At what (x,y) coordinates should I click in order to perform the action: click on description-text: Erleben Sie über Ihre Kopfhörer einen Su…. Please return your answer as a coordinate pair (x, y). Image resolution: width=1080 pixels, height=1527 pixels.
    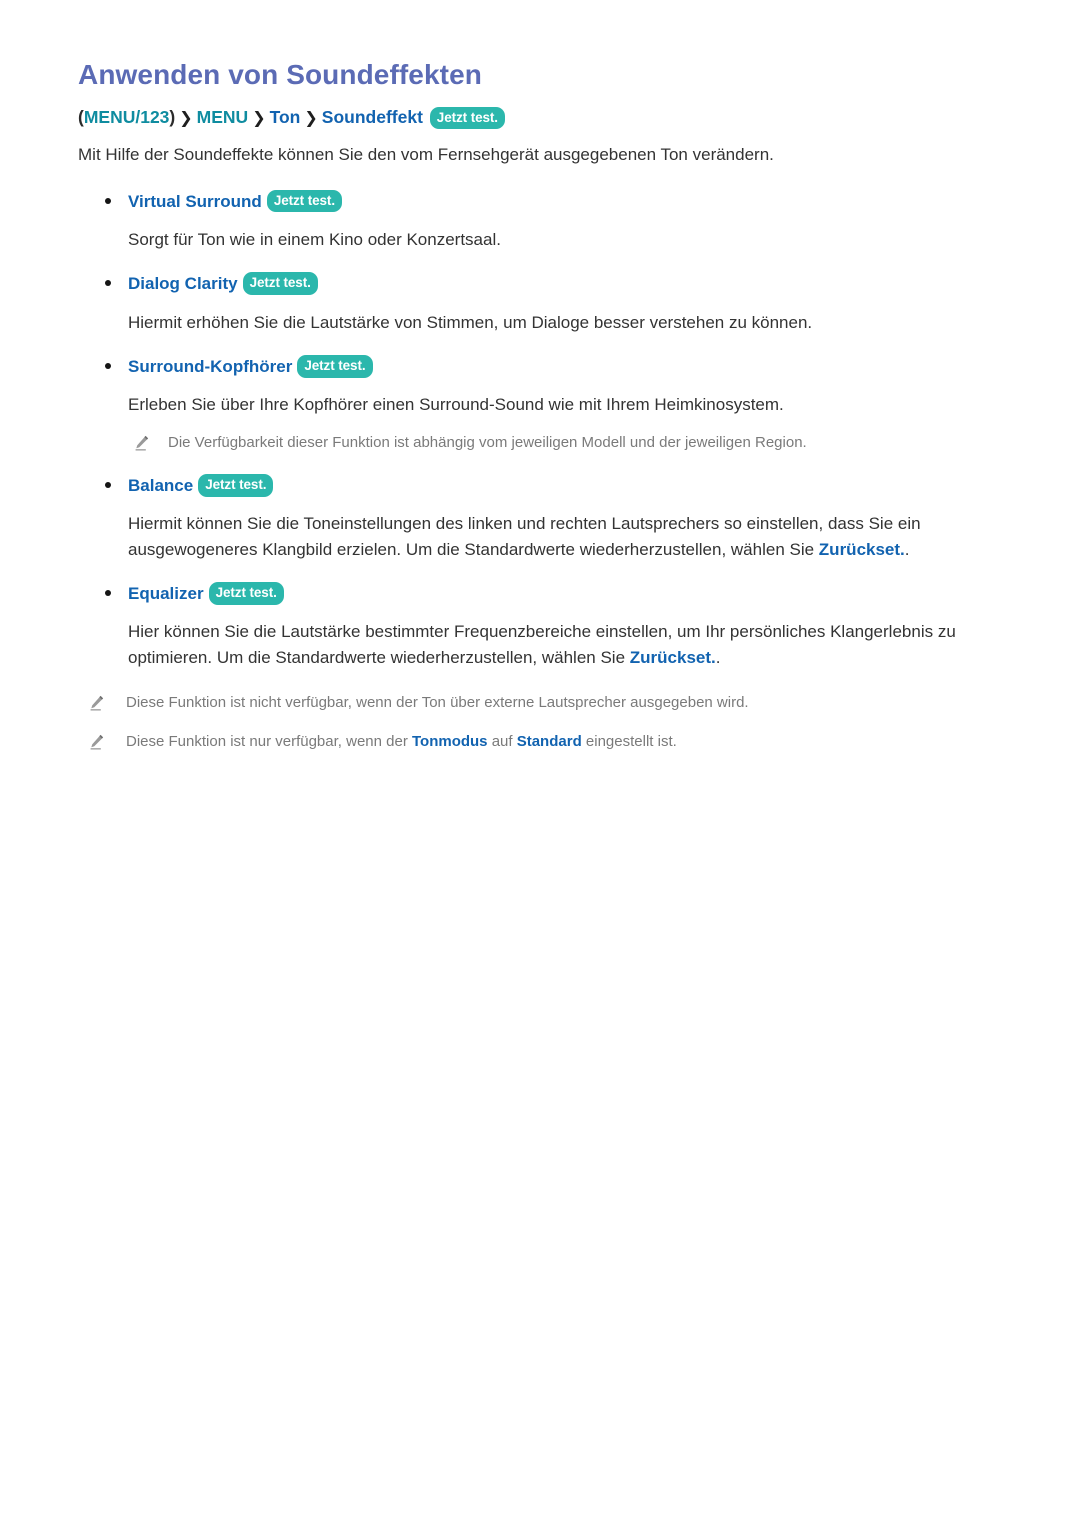
    Looking at the image, I should click on (456, 405).